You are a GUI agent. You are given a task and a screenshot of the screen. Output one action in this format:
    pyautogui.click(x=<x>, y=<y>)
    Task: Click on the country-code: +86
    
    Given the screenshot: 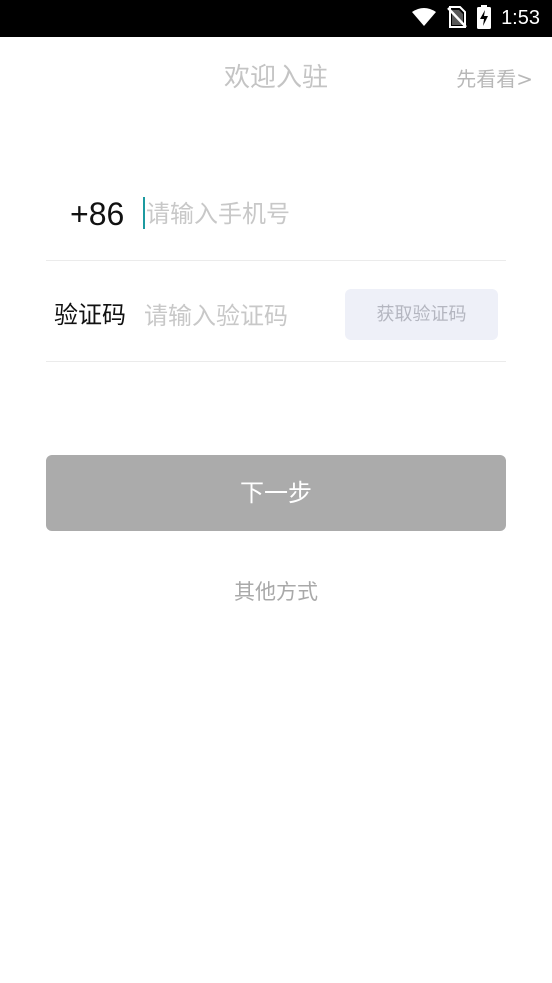 What is the action you would take?
    pyautogui.click(x=97, y=214)
    